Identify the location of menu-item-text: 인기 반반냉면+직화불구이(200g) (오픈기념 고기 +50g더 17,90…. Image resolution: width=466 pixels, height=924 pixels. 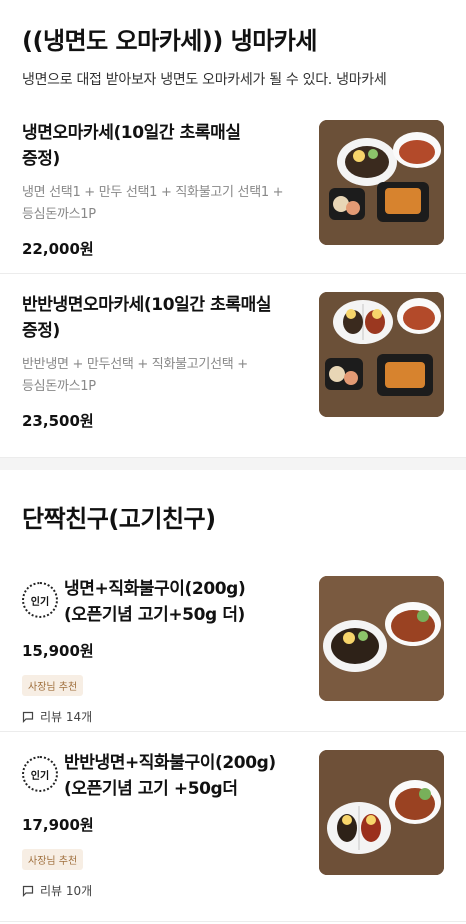
(162, 824).